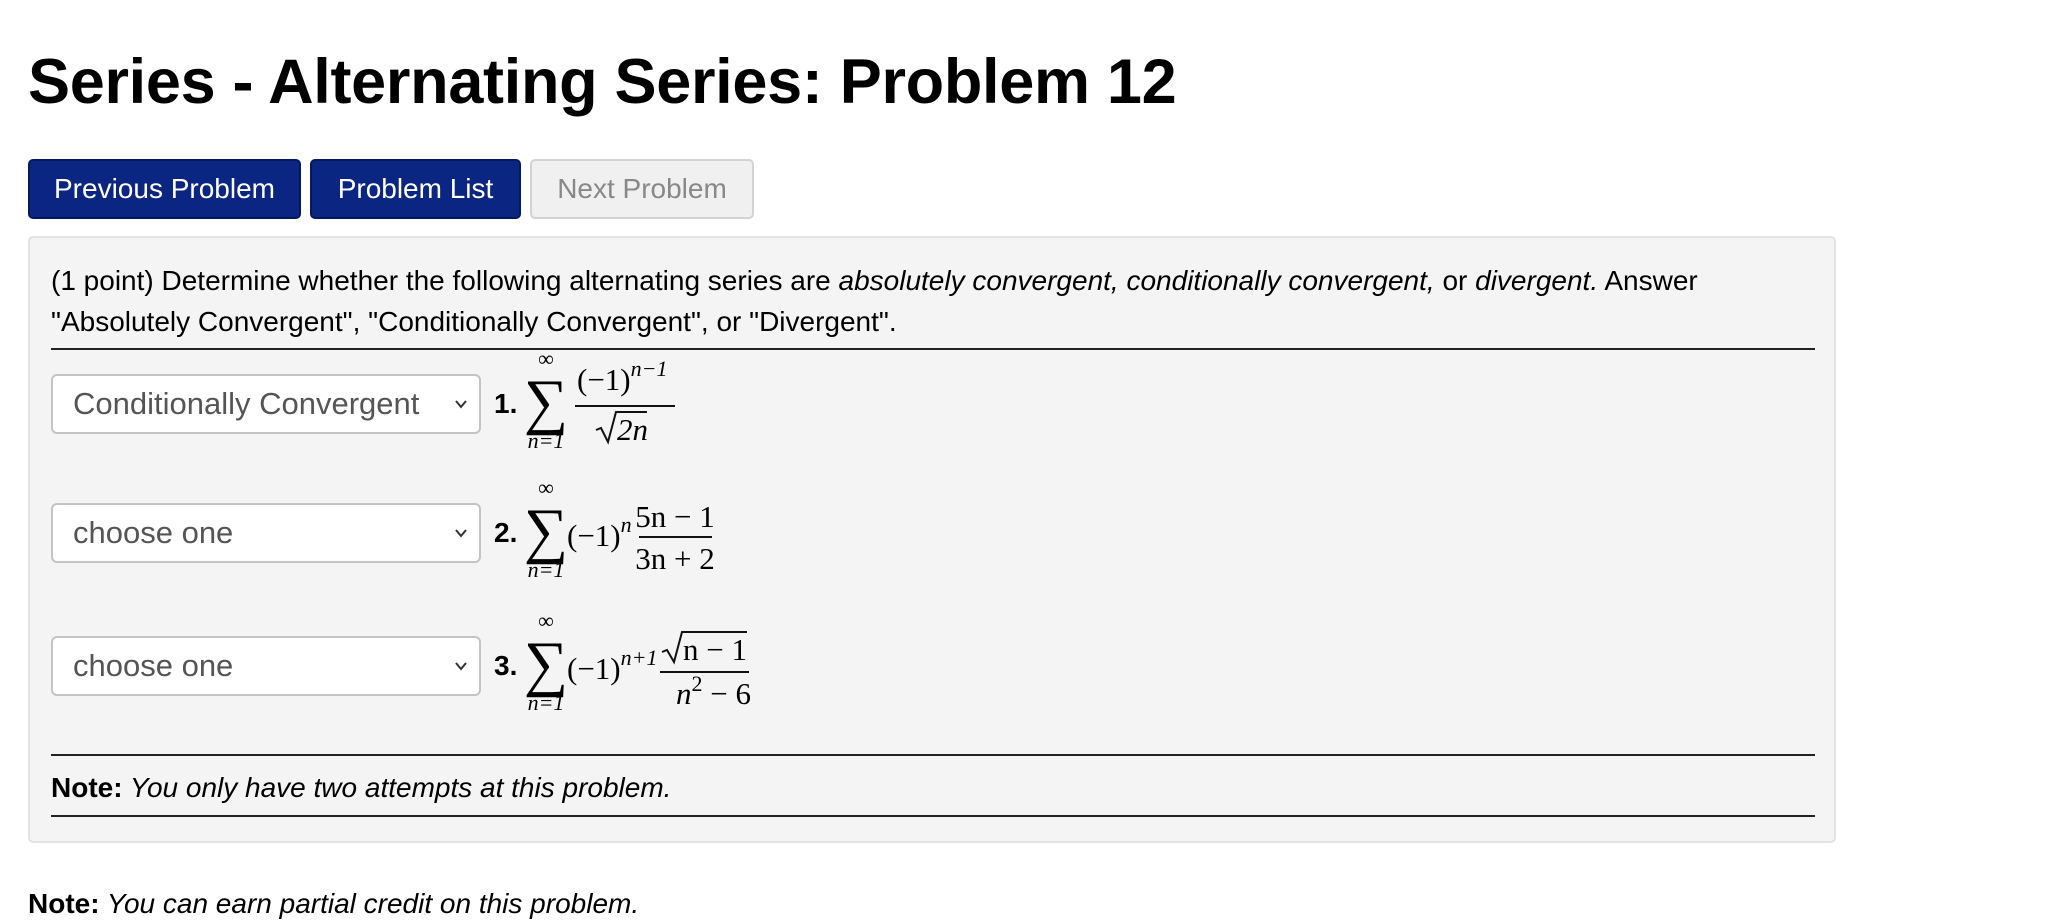  I want to click on previous-problem-button: Previous Problem, so click(164, 189).